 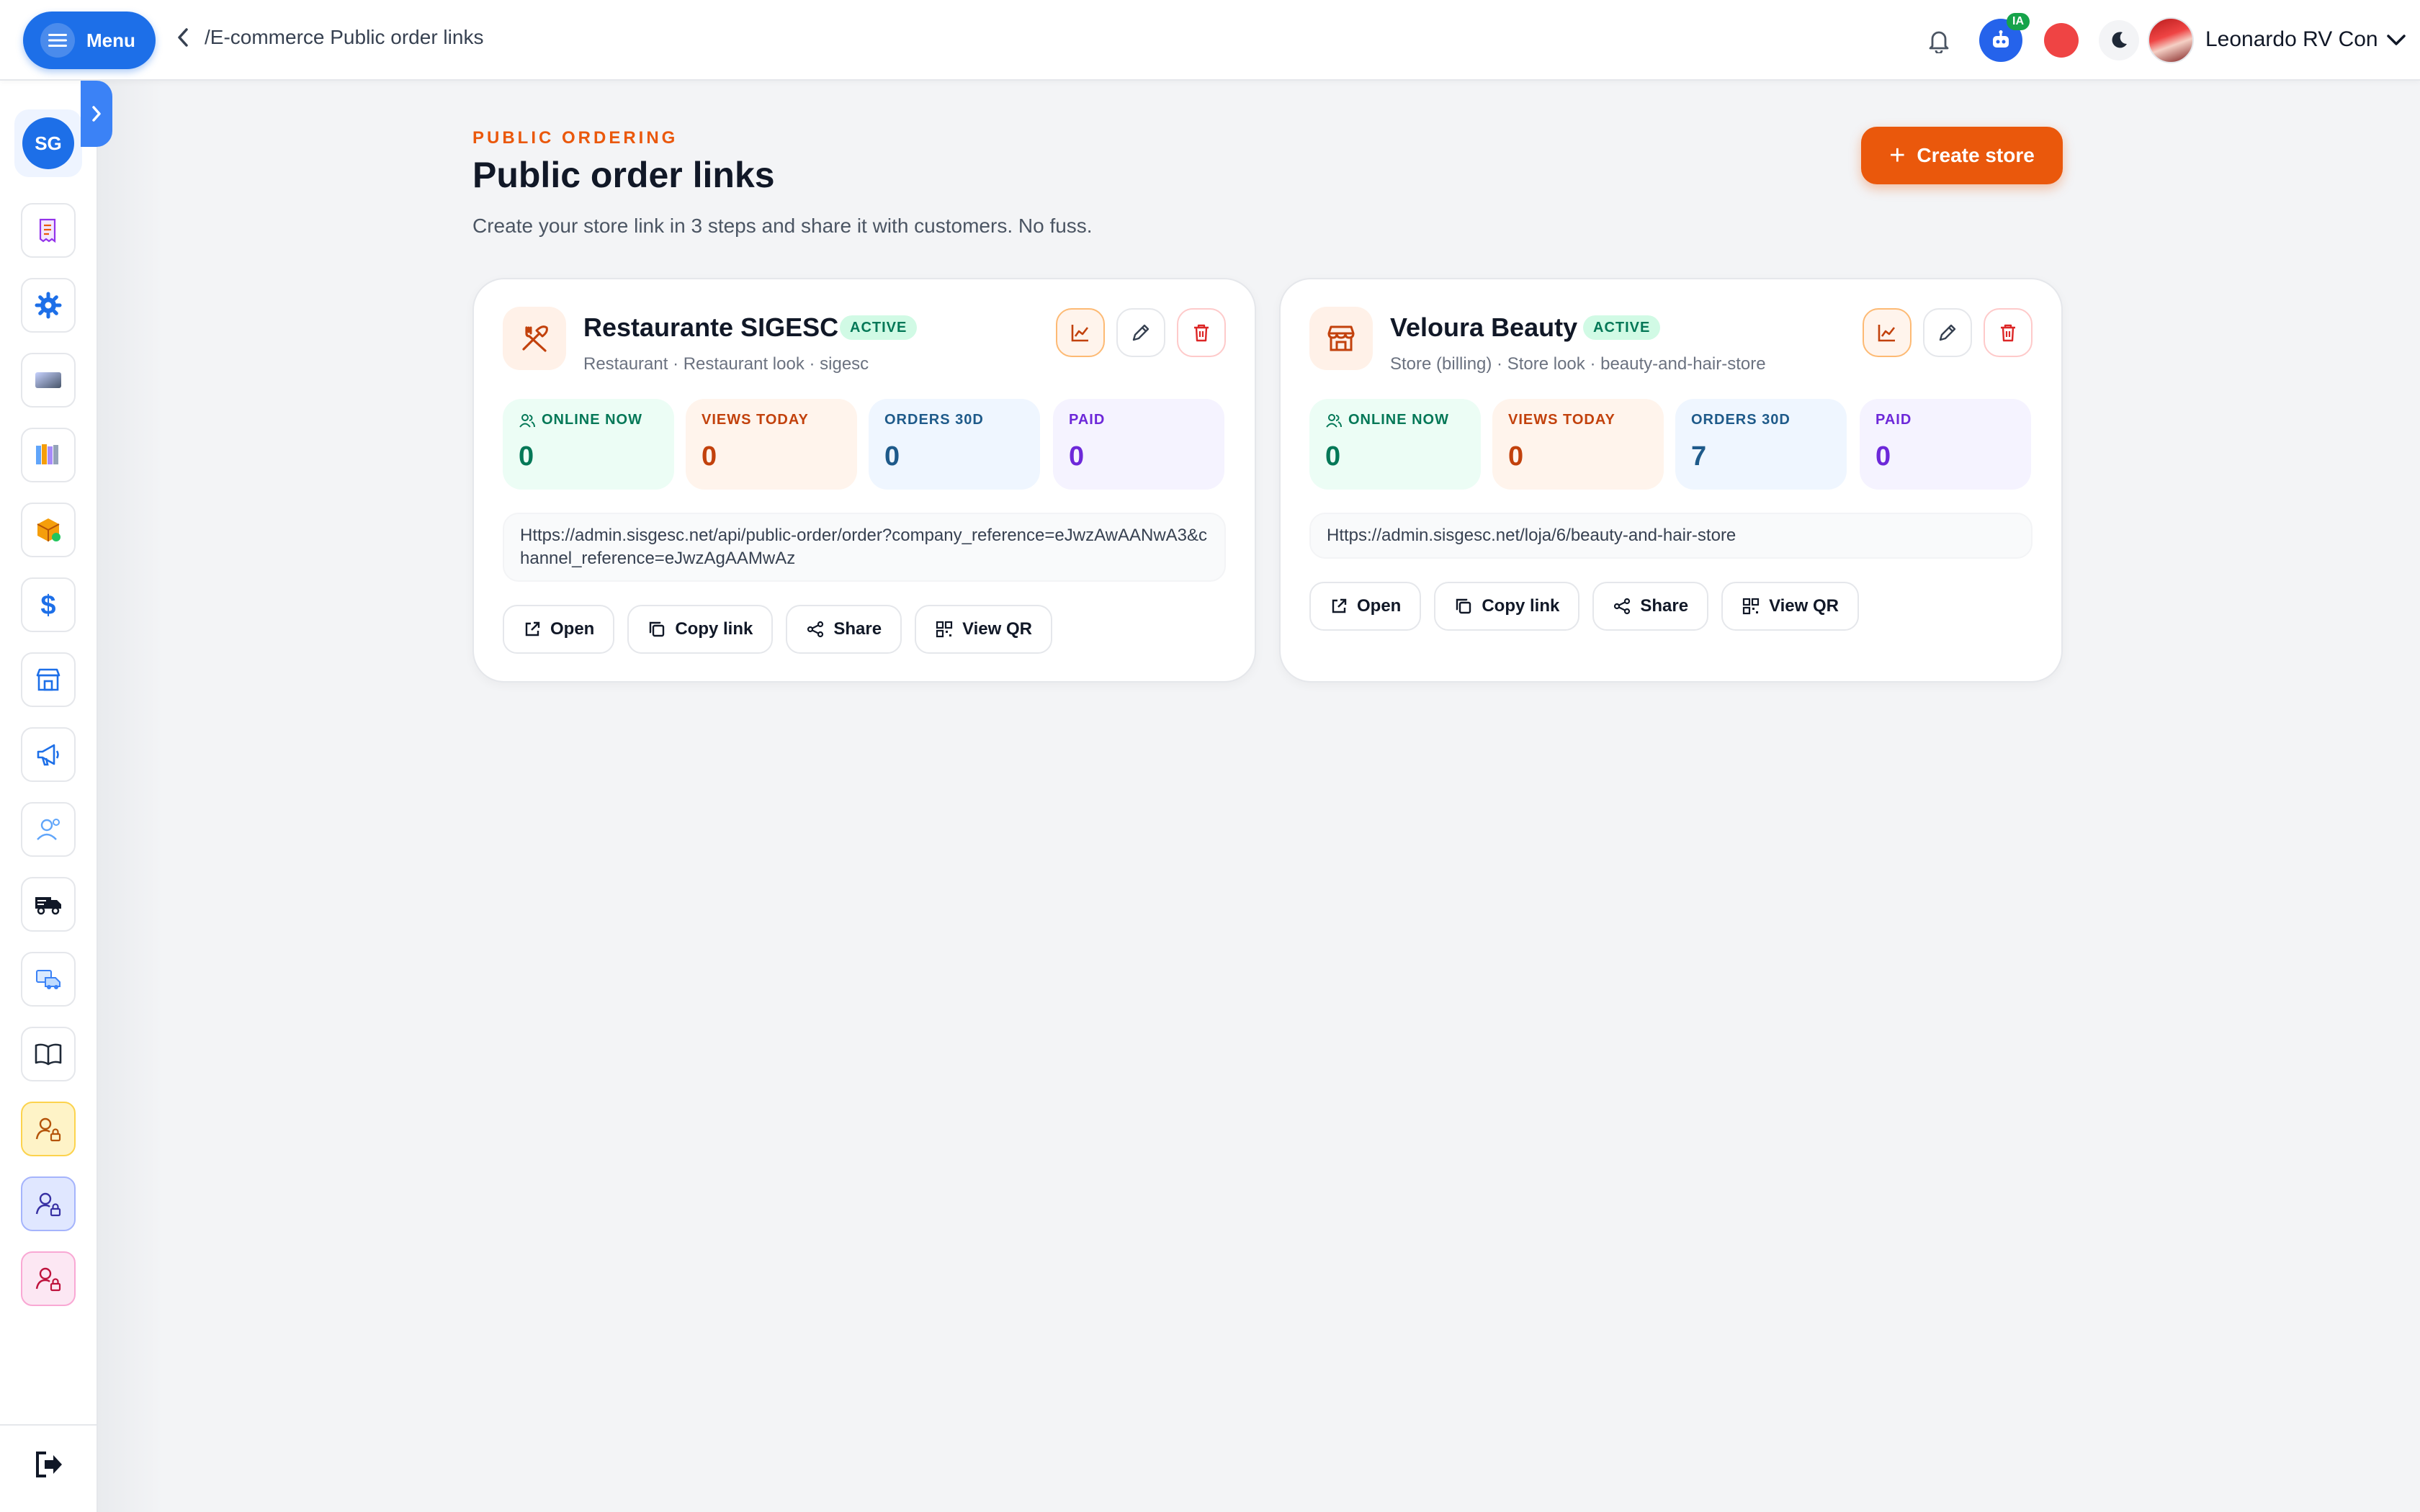 What do you see at coordinates (57, 40) in the screenshot?
I see `hamburger-icon` at bounding box center [57, 40].